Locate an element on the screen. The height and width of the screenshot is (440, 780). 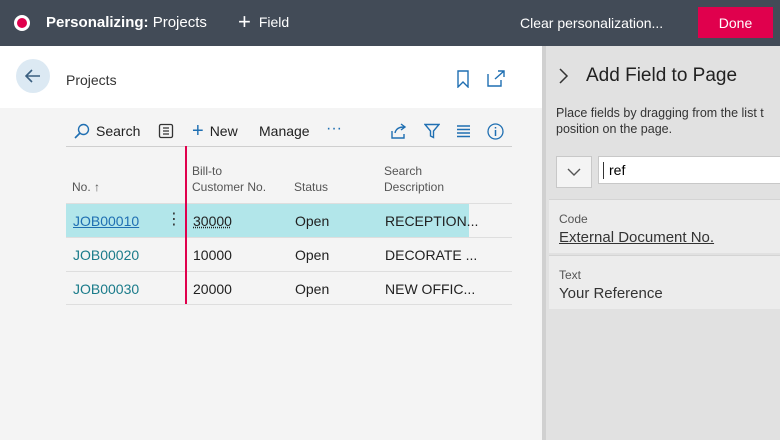
list-view-icon is located at coordinates (463, 131).